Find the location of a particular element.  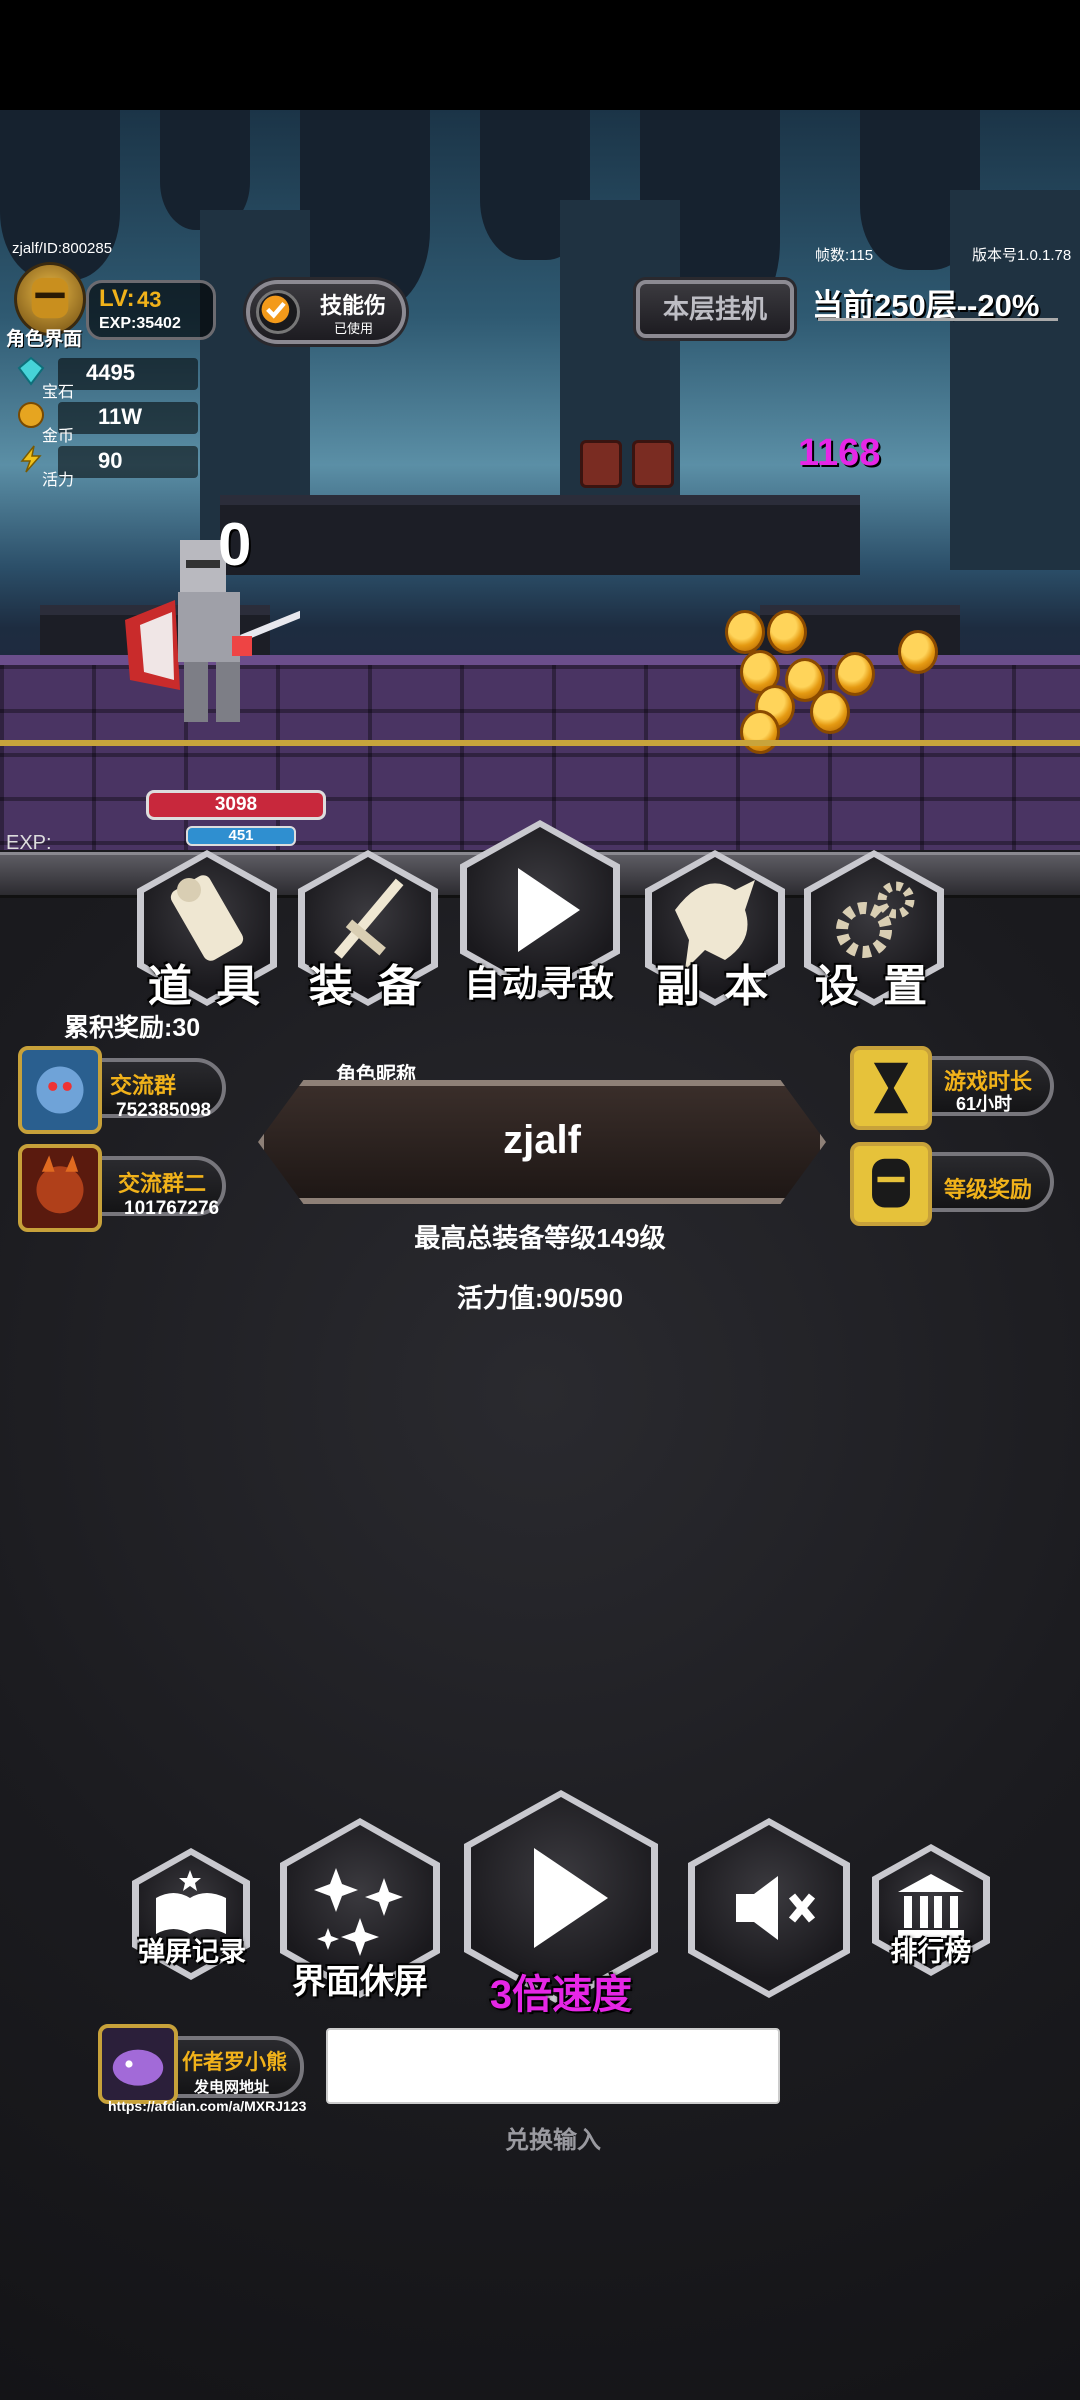

group-2-number: 101767276 is located at coordinates (172, 1208).